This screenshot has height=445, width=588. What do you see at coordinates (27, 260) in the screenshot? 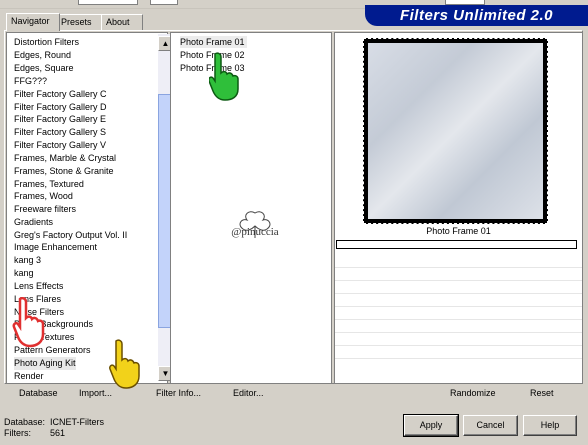
I see `category-item: kang 3` at bounding box center [27, 260].